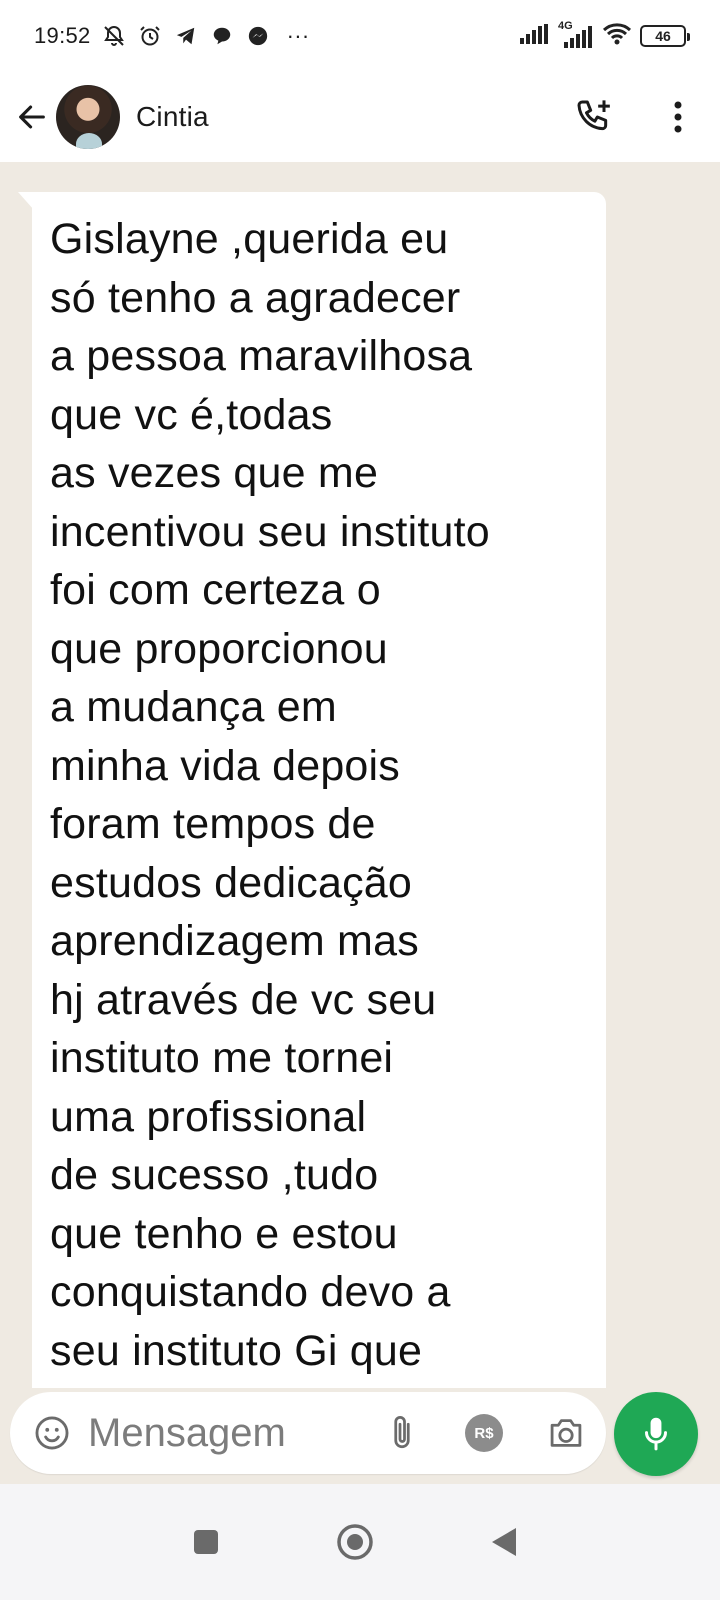 The height and width of the screenshot is (1600, 720). What do you see at coordinates (222, 36) in the screenshot?
I see `chat-bubble-icon` at bounding box center [222, 36].